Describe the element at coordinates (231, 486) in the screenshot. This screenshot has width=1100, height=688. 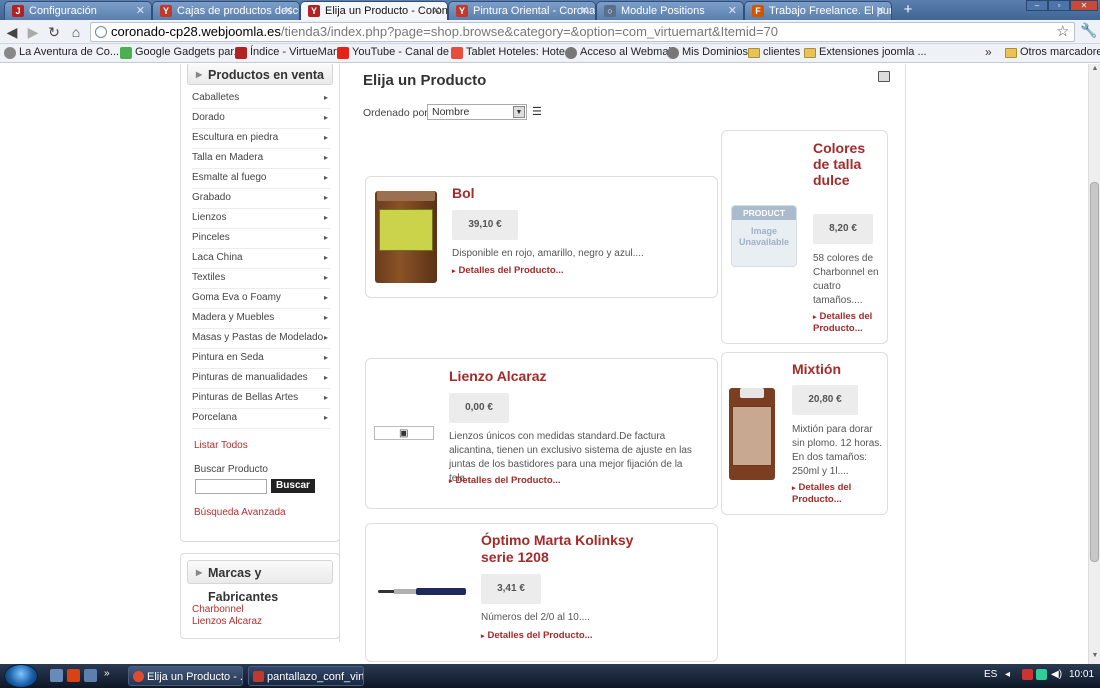
I see `search-input` at that location.